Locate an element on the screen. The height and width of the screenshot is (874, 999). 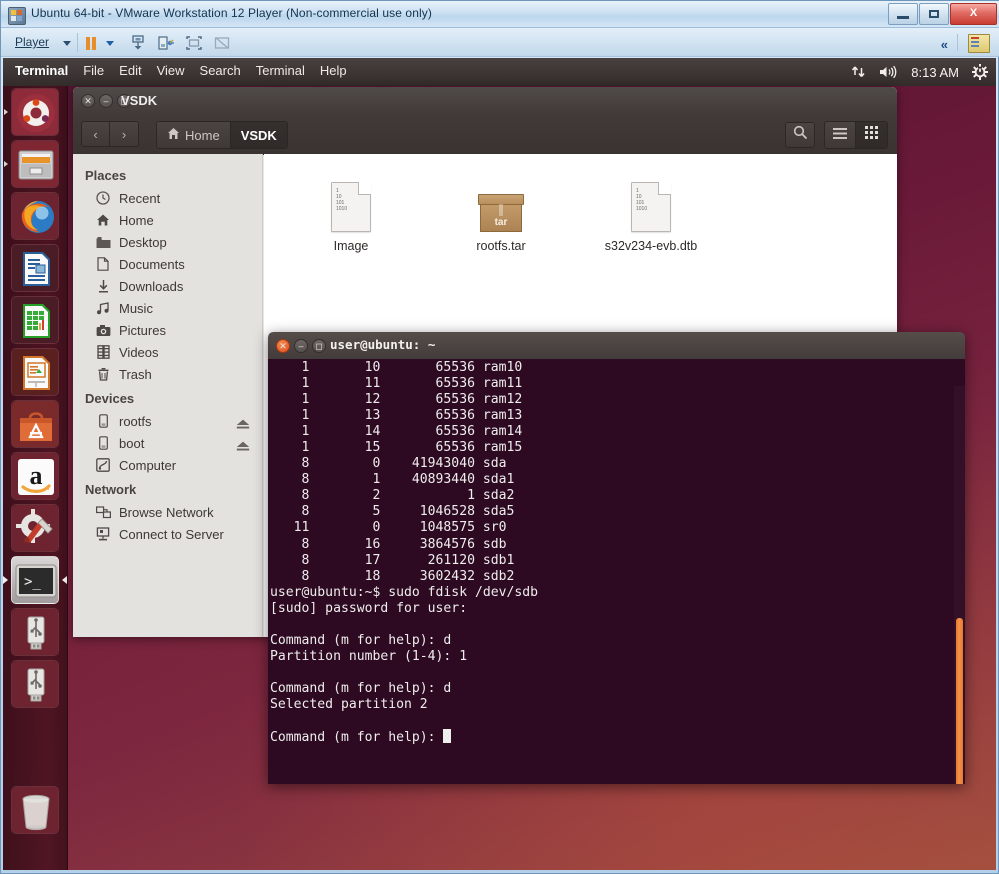
file-manager-toolbar-right is located at coordinates (836, 135).